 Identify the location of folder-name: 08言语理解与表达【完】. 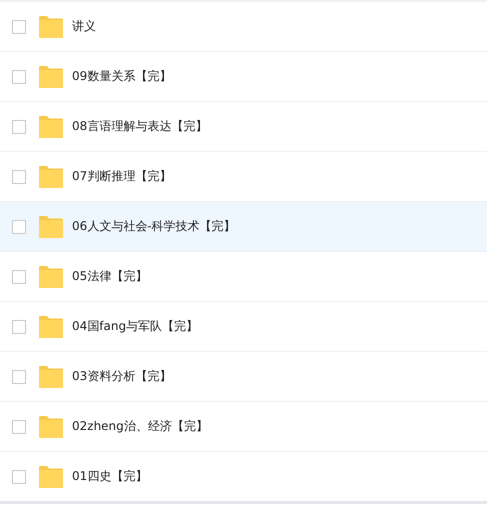
(140, 126).